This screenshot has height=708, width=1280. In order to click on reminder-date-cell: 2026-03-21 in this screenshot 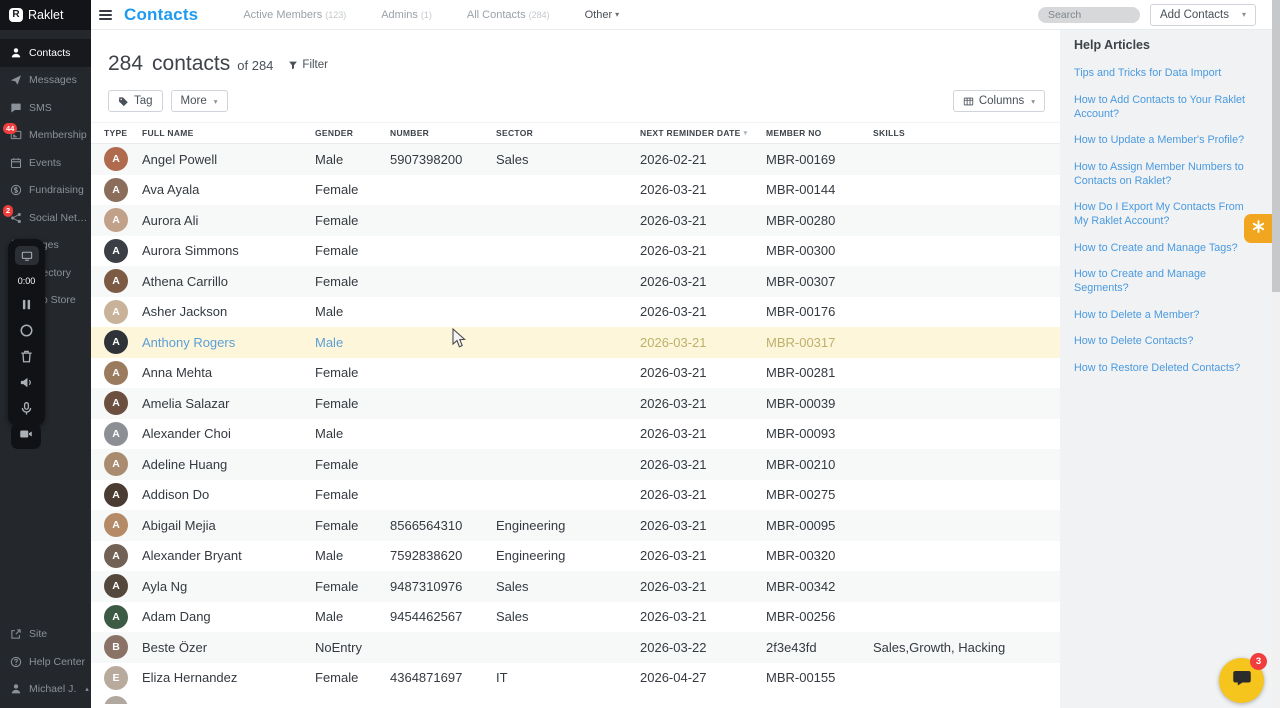, I will do `click(673, 525)`.